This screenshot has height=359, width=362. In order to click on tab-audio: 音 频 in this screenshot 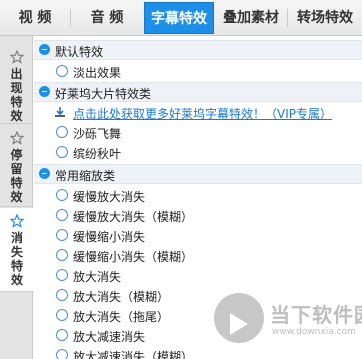, I will do `click(107, 18)`.